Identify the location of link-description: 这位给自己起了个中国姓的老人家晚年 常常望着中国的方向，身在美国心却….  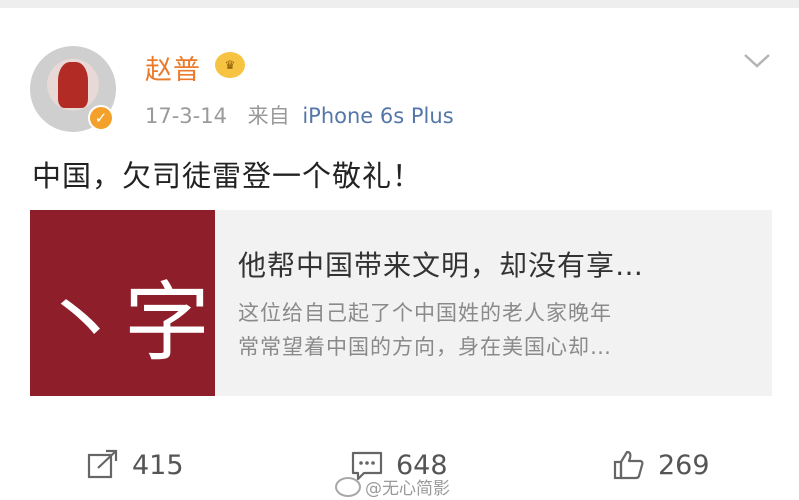
(488, 330).